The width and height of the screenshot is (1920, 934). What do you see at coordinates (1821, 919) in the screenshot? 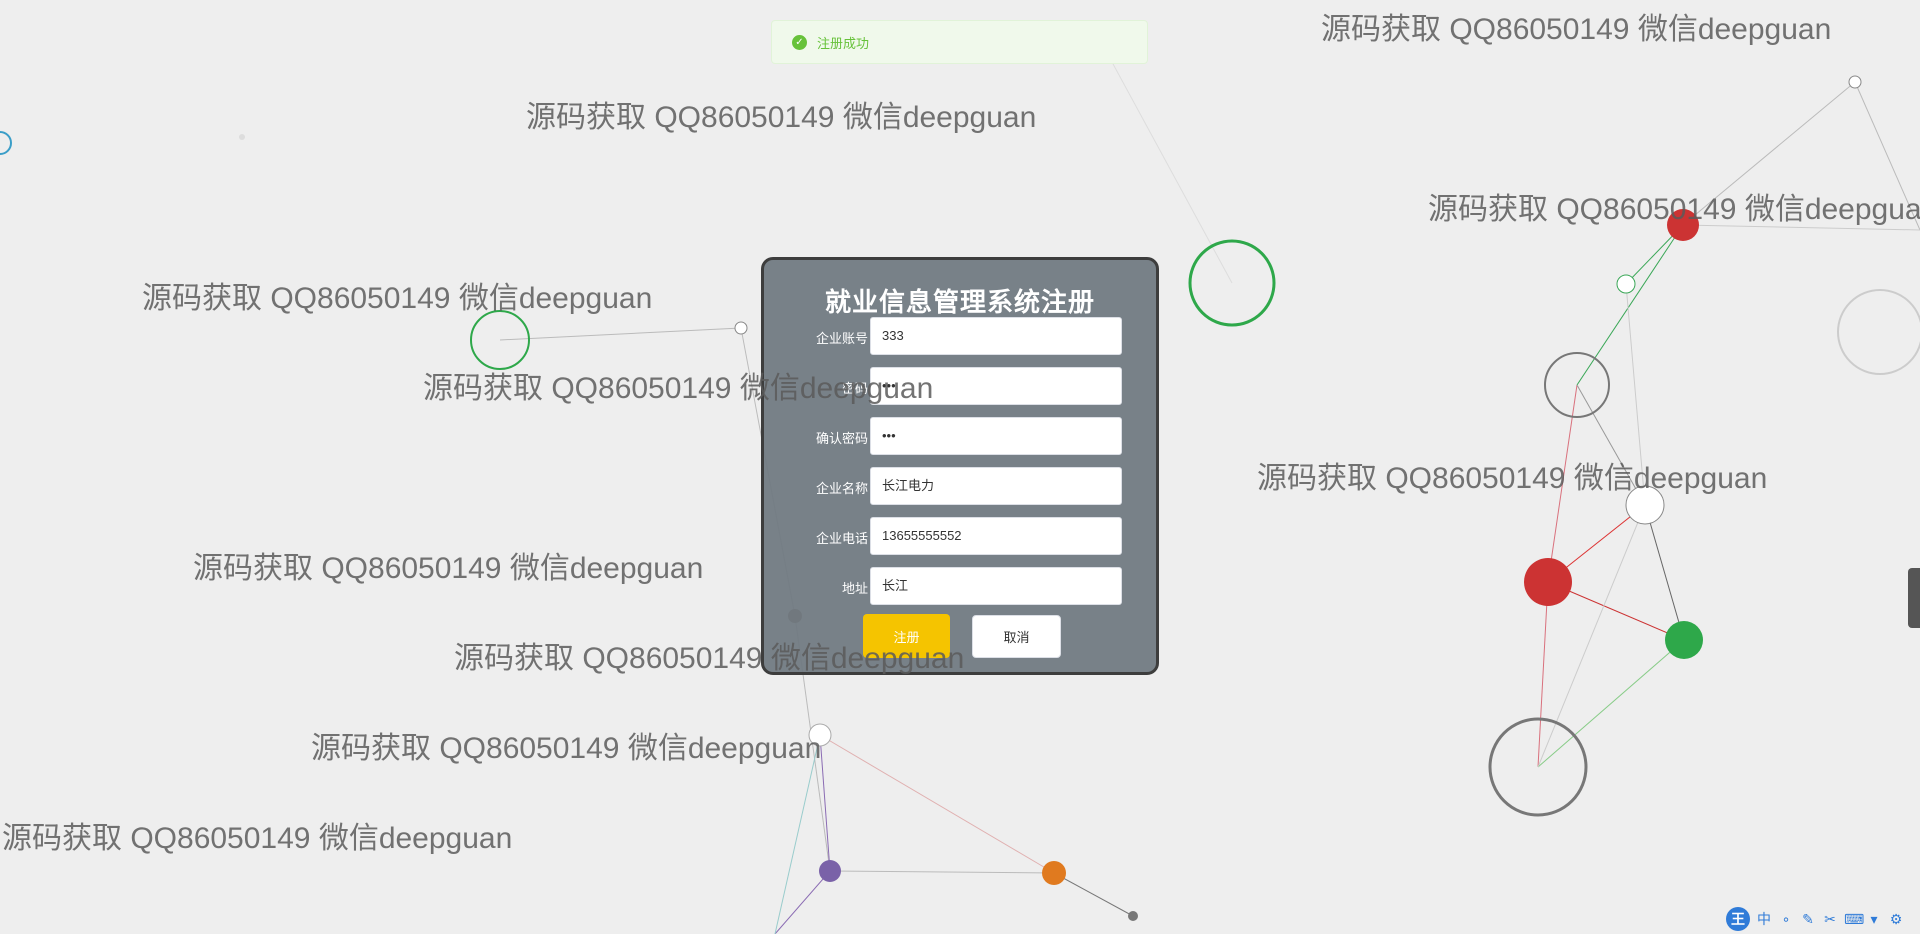
I see `ime-toolbar: 王 中 ∘ ✎ ✂ ⌨ ▾ ⚙` at bounding box center [1821, 919].